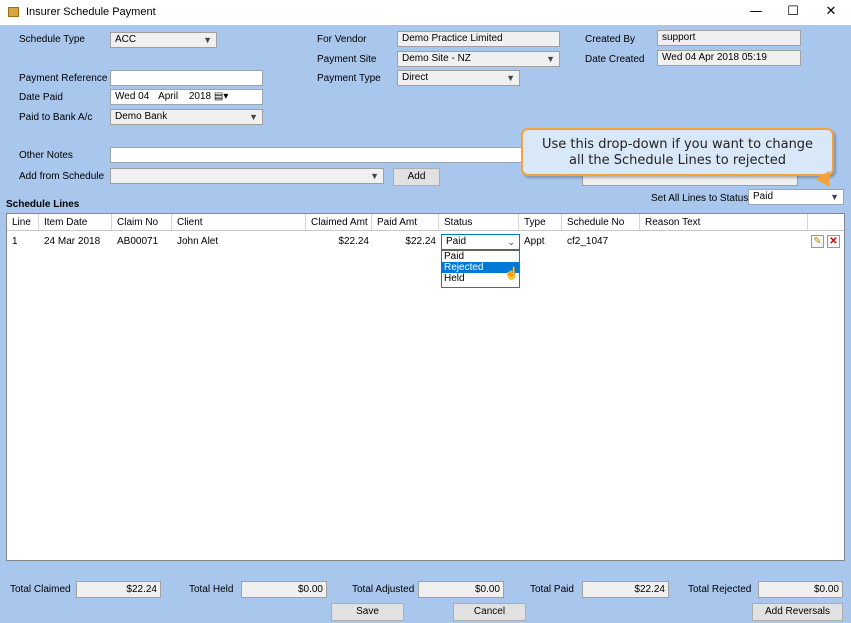 Image resolution: width=851 pixels, height=623 pixels. What do you see at coordinates (46, 155) in the screenshot?
I see `other-notes-label: Other Notes` at bounding box center [46, 155].